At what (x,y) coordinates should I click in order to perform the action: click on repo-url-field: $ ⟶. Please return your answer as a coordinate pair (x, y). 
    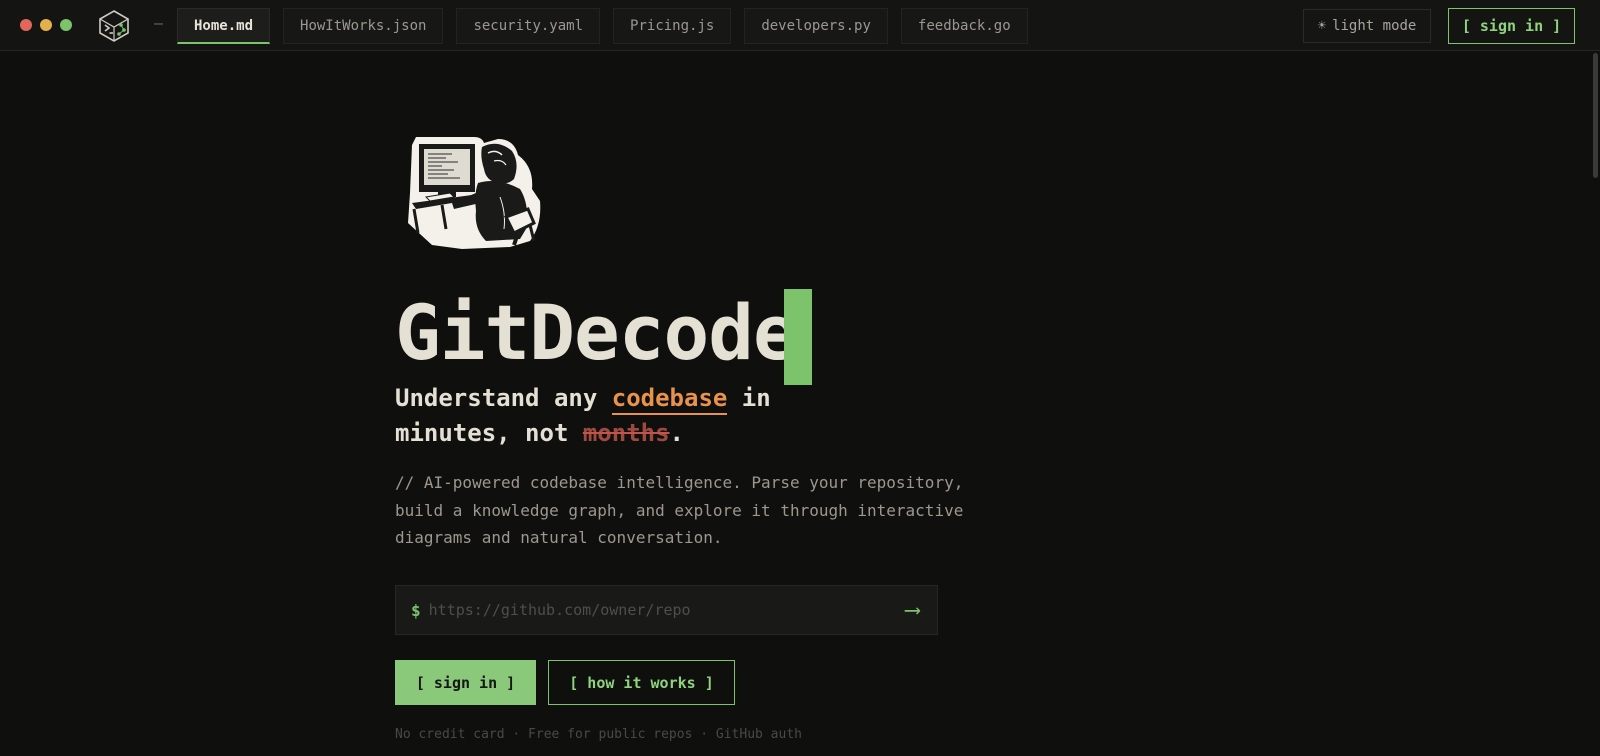
    Looking at the image, I should click on (666, 610).